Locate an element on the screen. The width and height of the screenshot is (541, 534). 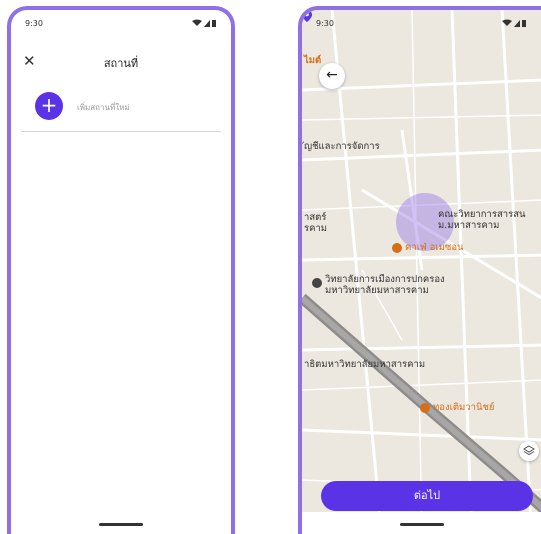
map-label-shop: ทองเติมวานิชย์ is located at coordinates (464, 407).